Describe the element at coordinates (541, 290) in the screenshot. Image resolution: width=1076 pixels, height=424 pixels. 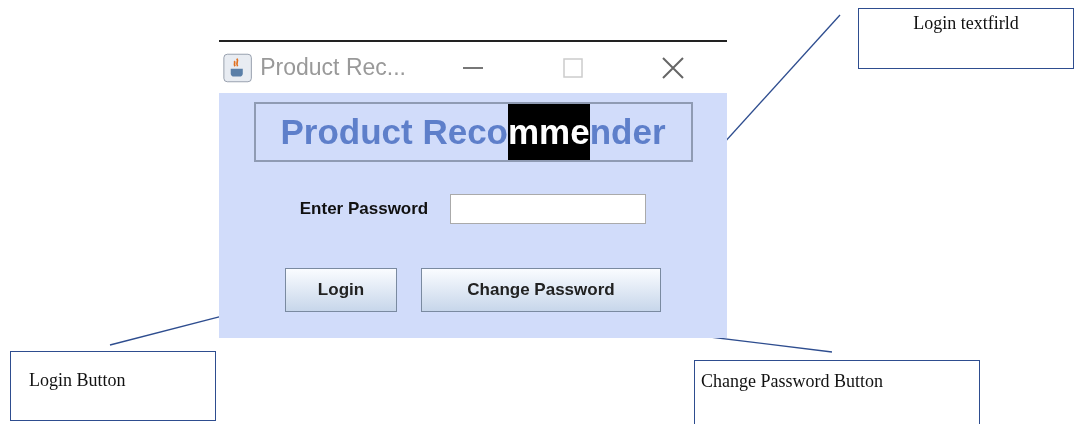
I see `change-password-button: Change Password` at that location.